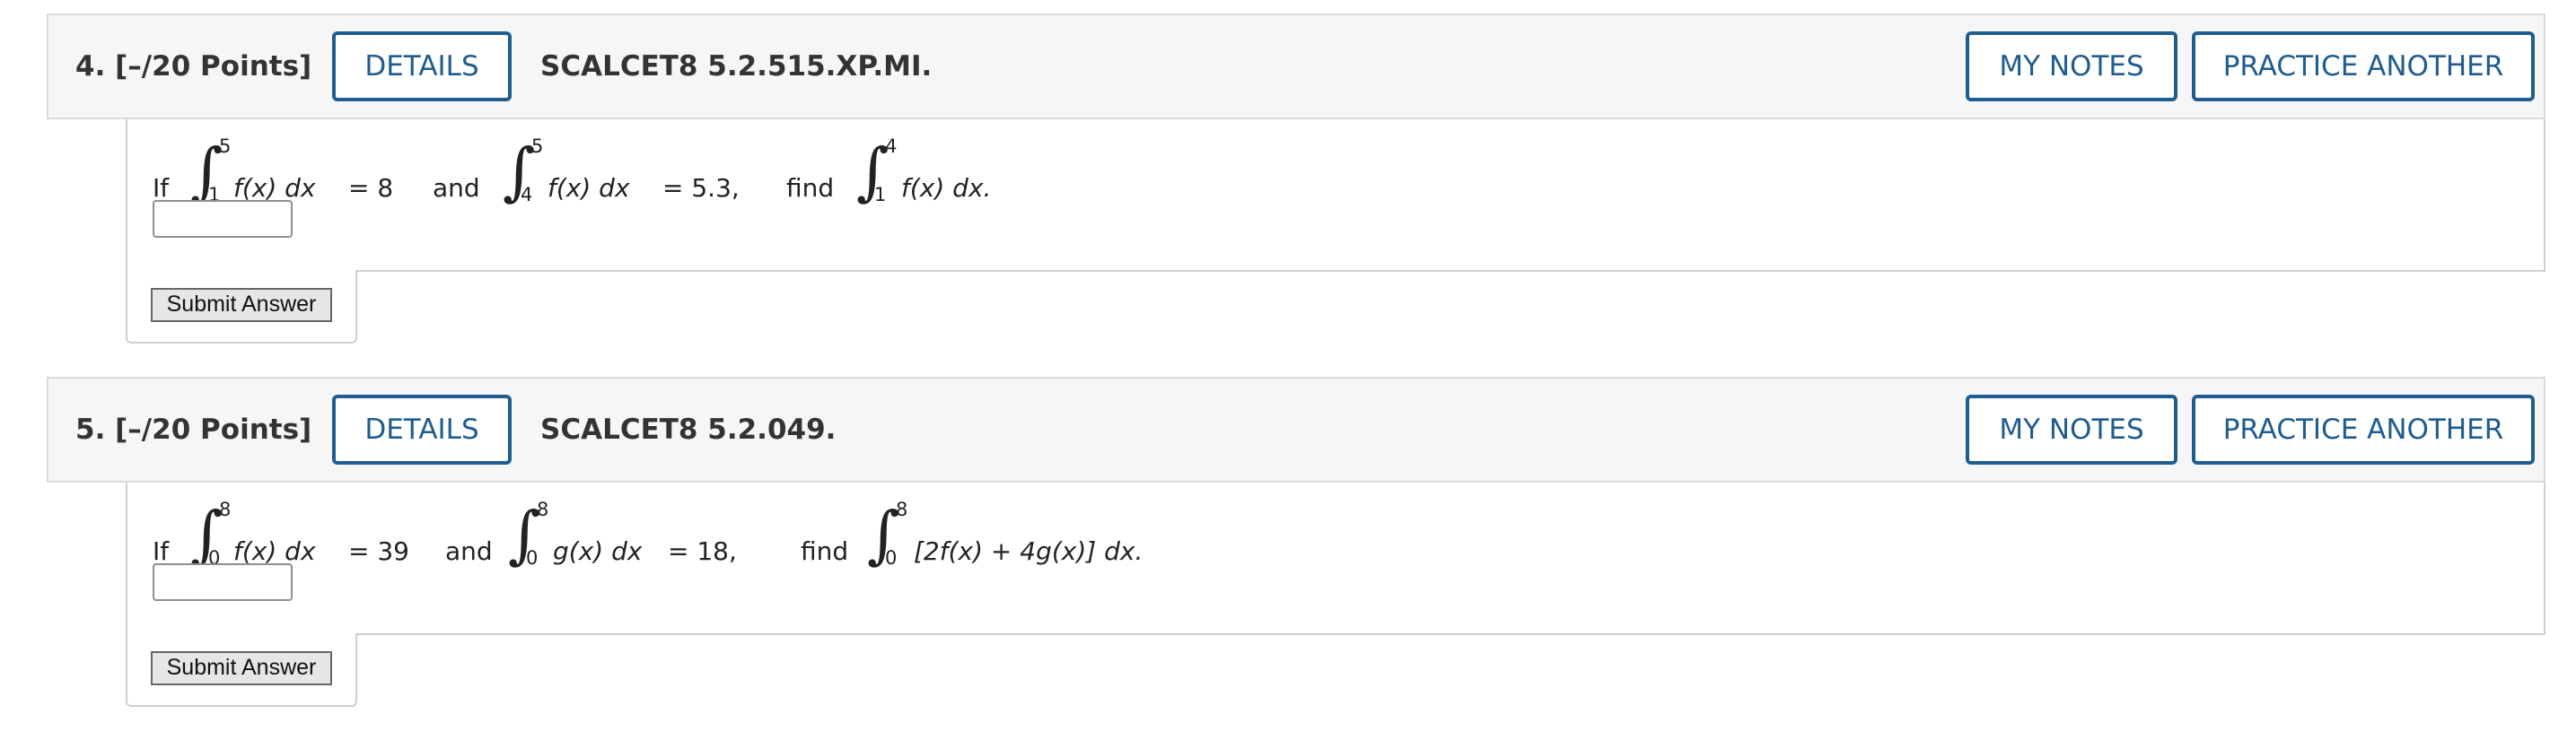 The width and height of the screenshot is (2576, 749). I want to click on question-number-points: 5. [–/20 Points], so click(193, 430).